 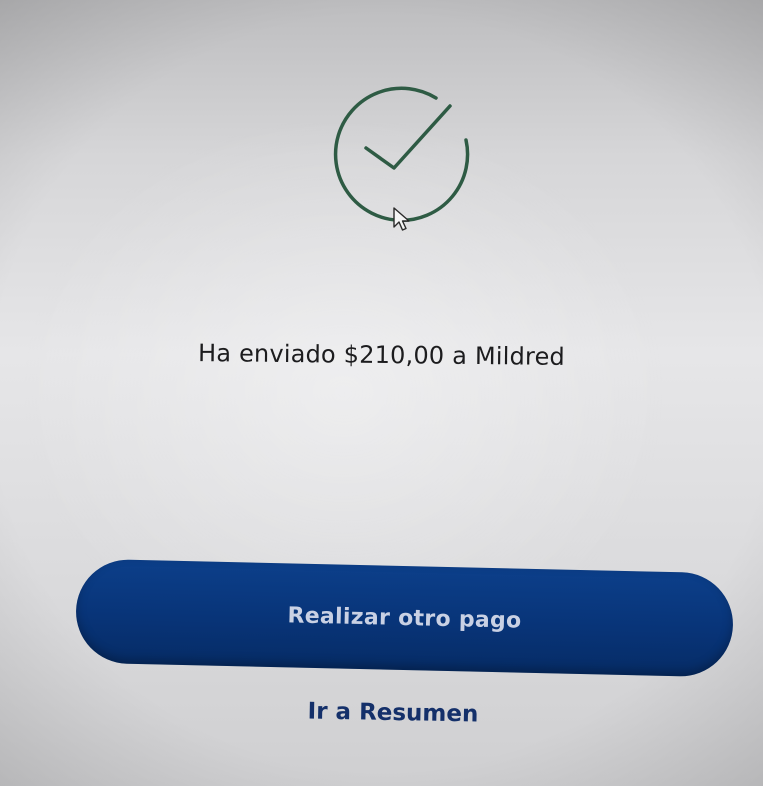 What do you see at coordinates (401, 154) in the screenshot?
I see `check-circle-icon` at bounding box center [401, 154].